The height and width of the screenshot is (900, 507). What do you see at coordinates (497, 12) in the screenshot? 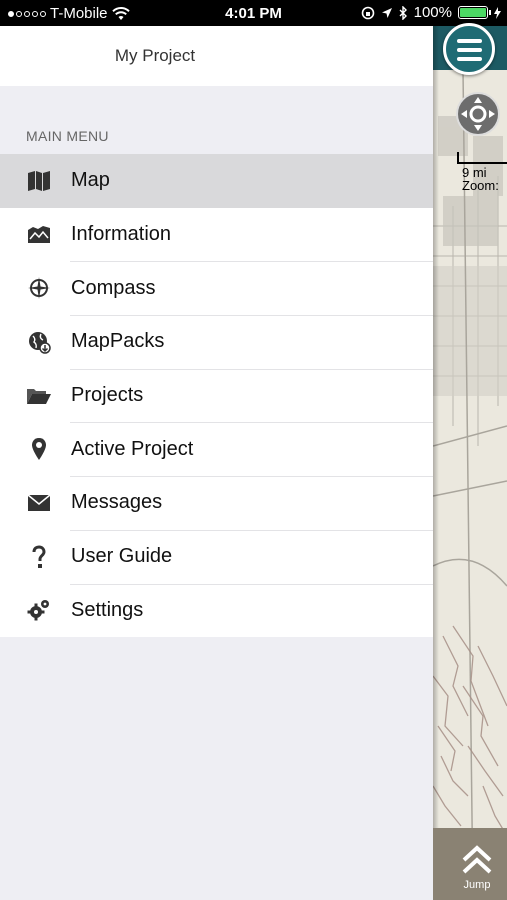
I see `charging-bolt-icon` at bounding box center [497, 12].